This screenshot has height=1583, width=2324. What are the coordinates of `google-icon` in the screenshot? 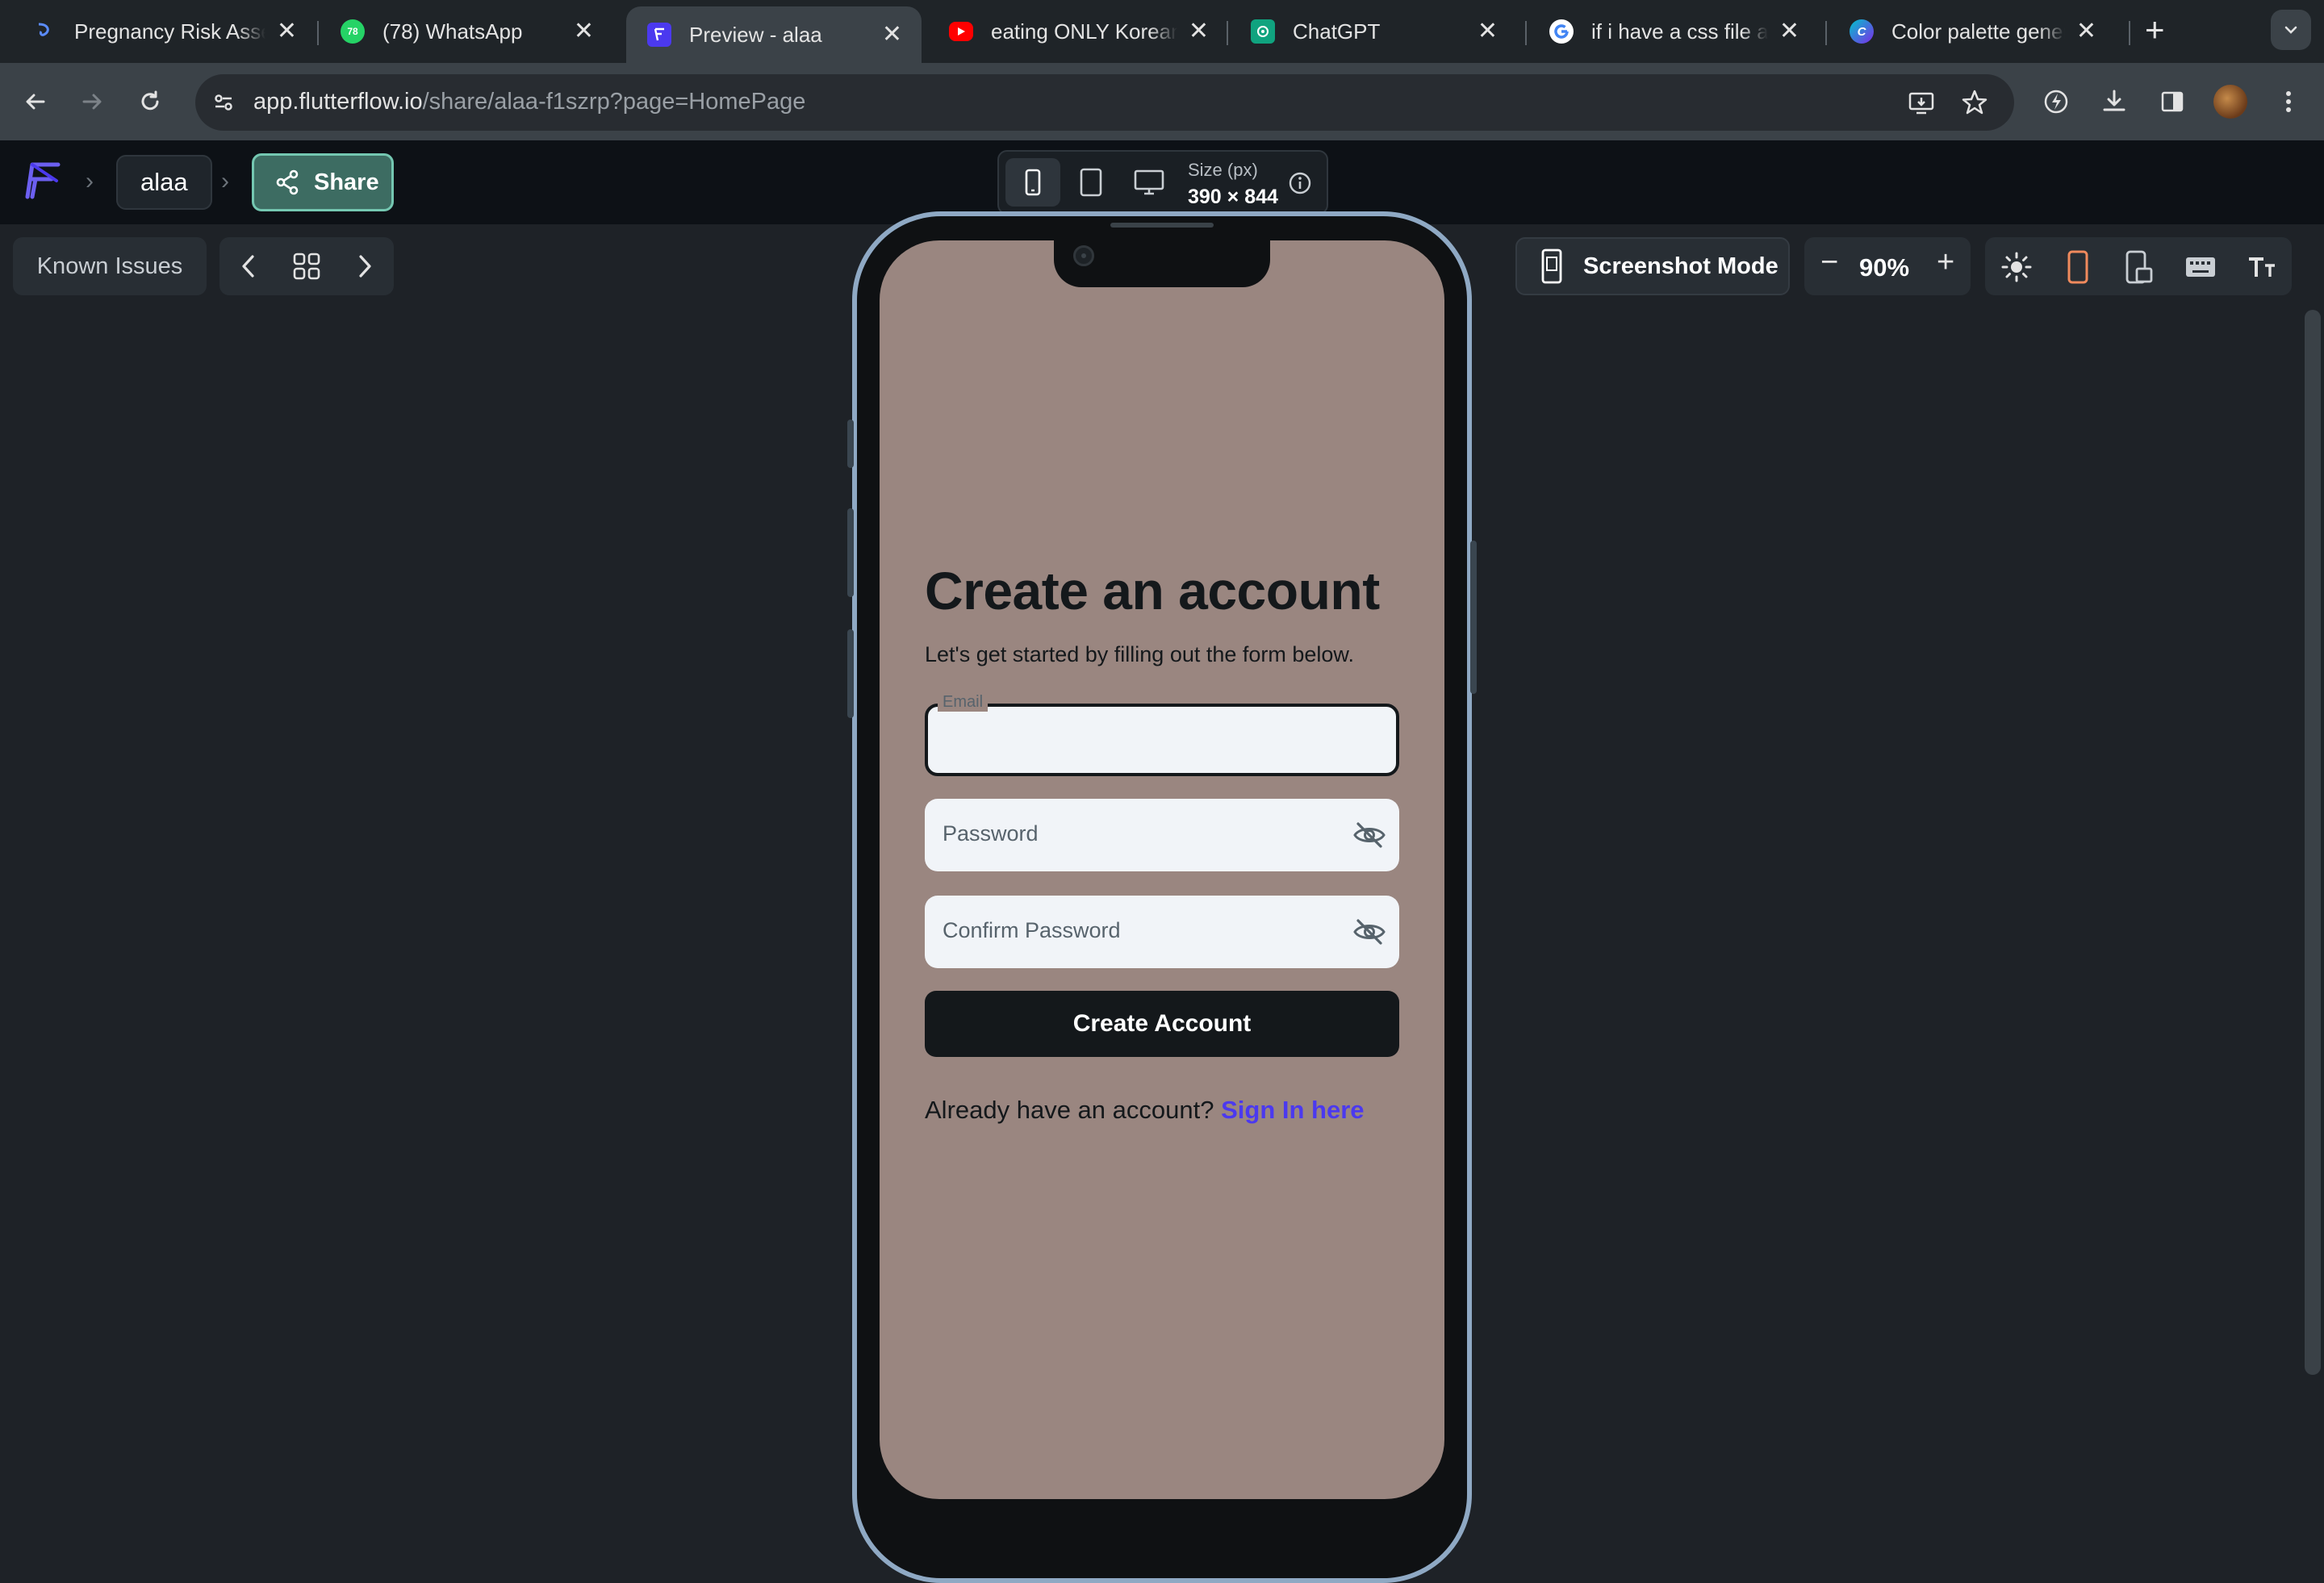 It's located at (1562, 31).